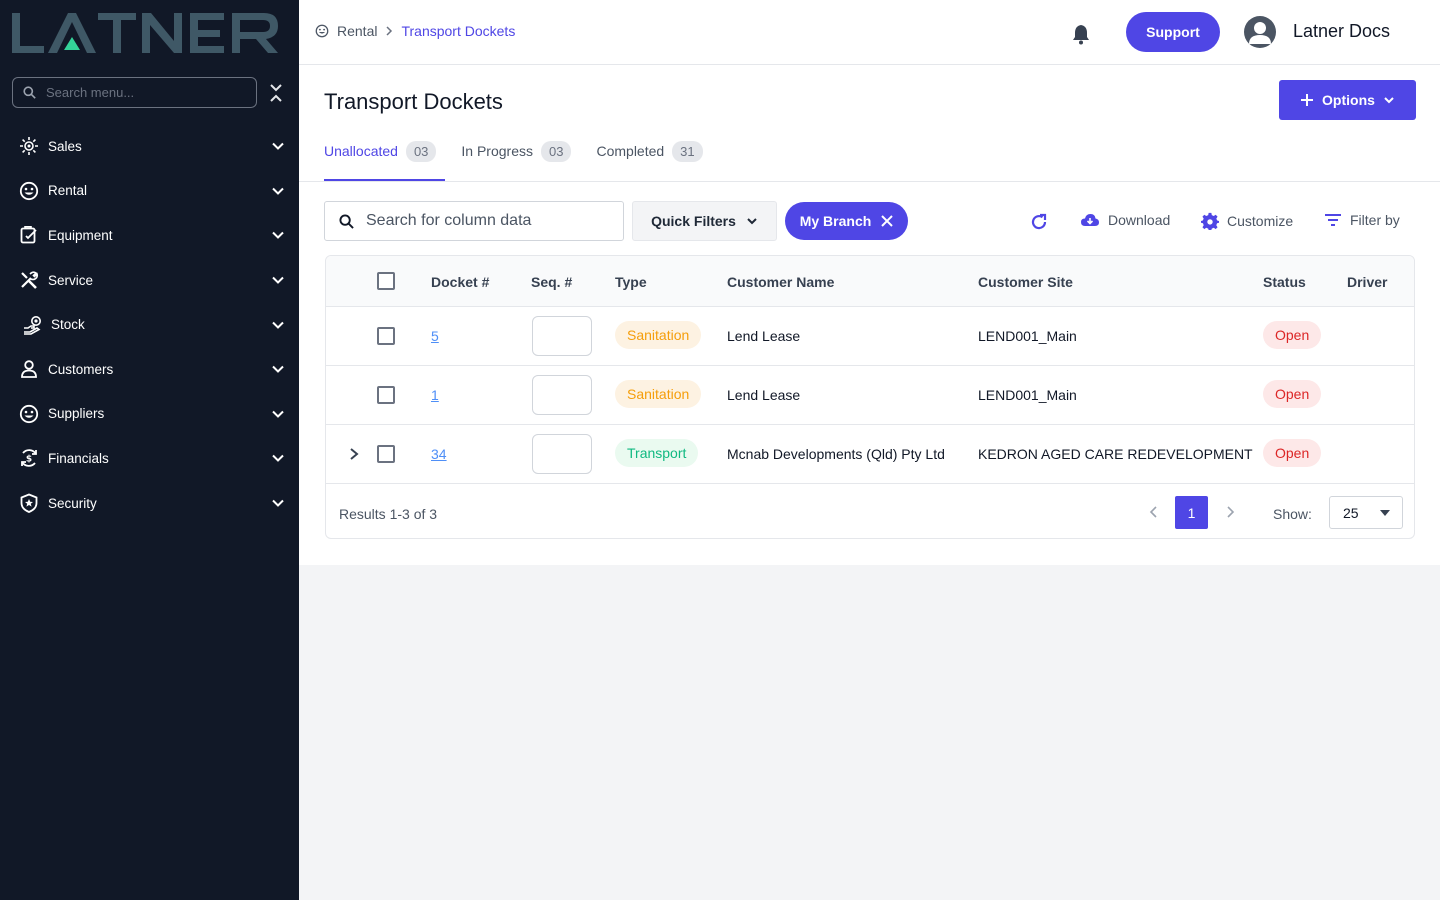 The width and height of the screenshot is (1440, 900). Describe the element at coordinates (435, 395) in the screenshot. I see `docket-number-link: 1` at that location.